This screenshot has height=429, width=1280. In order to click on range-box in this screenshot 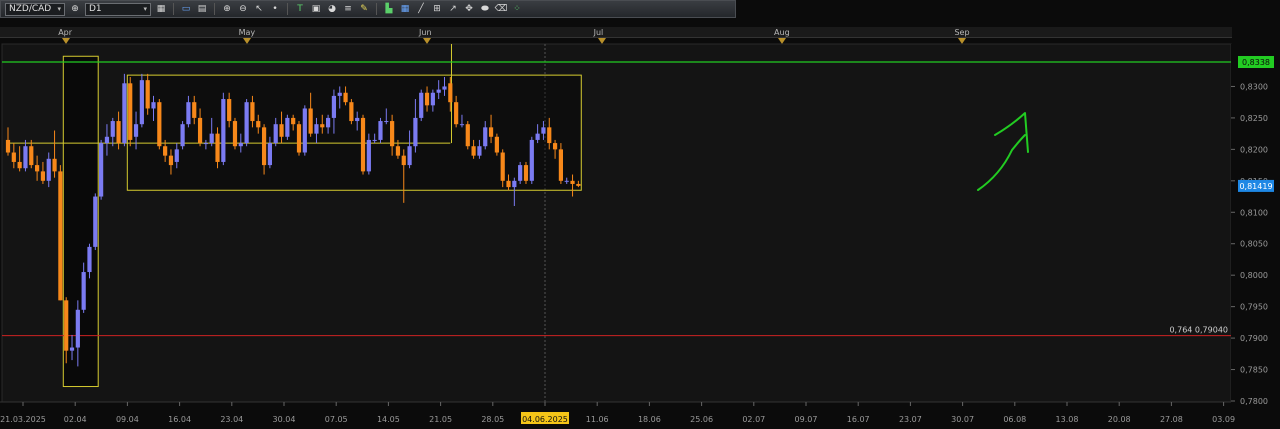, I will do `click(354, 132)`.